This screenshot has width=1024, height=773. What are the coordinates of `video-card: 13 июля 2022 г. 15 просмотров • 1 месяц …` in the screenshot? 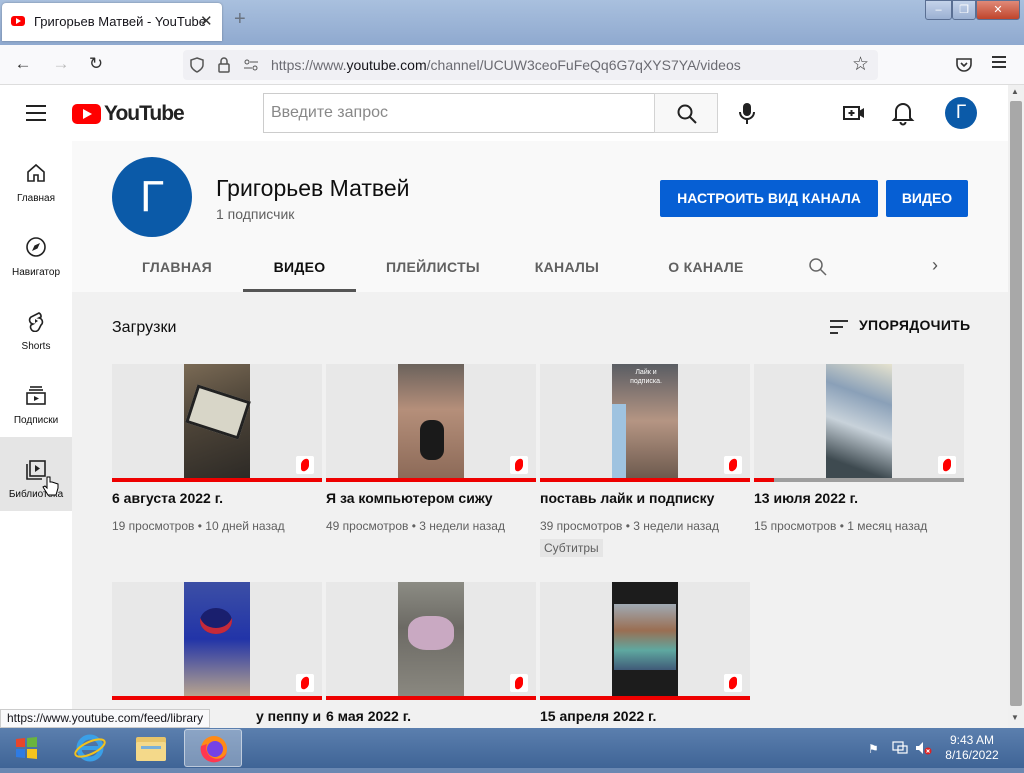 It's located at (859, 464).